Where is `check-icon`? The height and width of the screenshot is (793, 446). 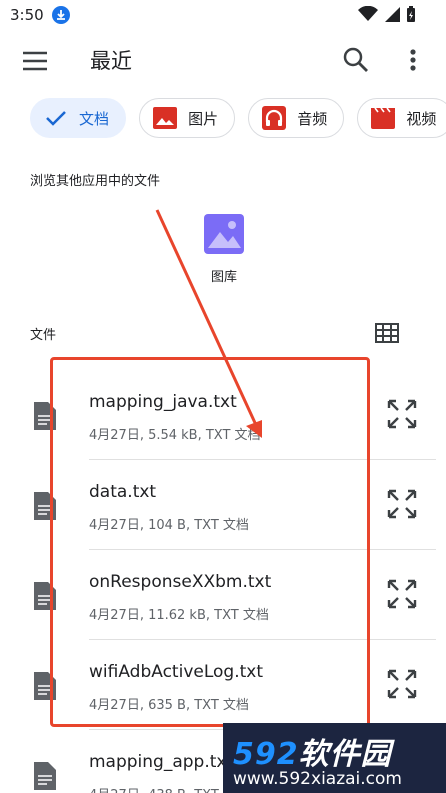 check-icon is located at coordinates (56, 118).